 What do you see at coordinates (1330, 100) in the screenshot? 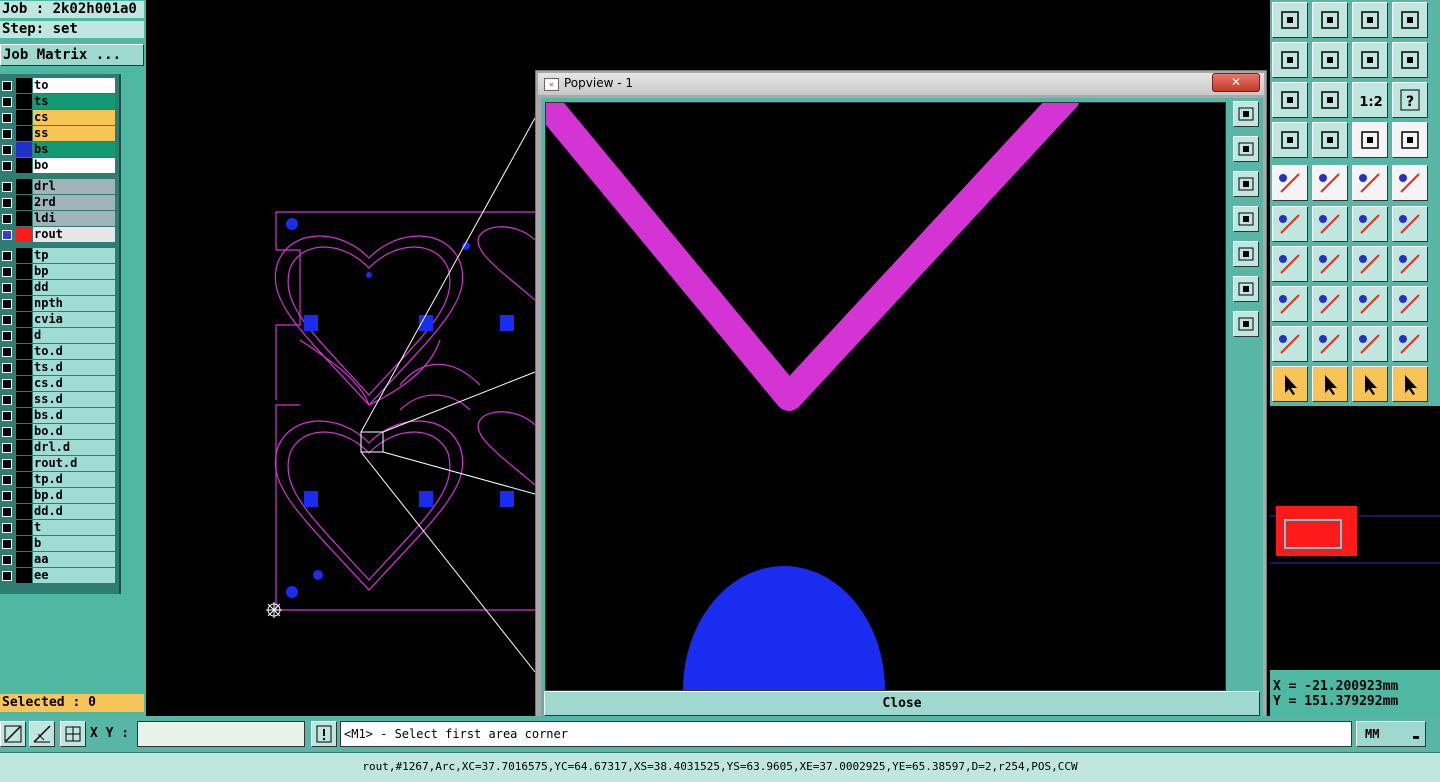
I see `zoom-out-tool` at bounding box center [1330, 100].